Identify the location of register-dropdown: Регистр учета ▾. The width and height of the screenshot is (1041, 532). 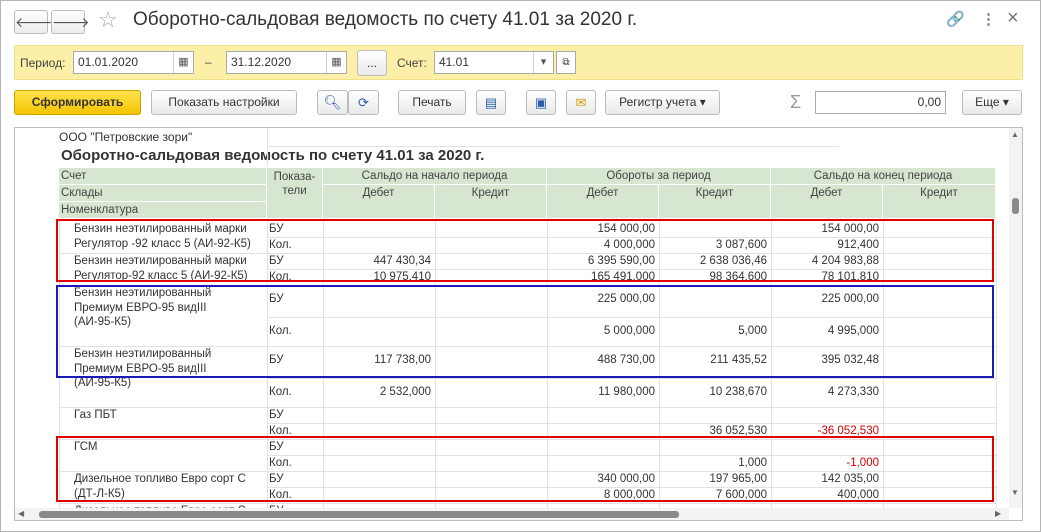
(662, 102).